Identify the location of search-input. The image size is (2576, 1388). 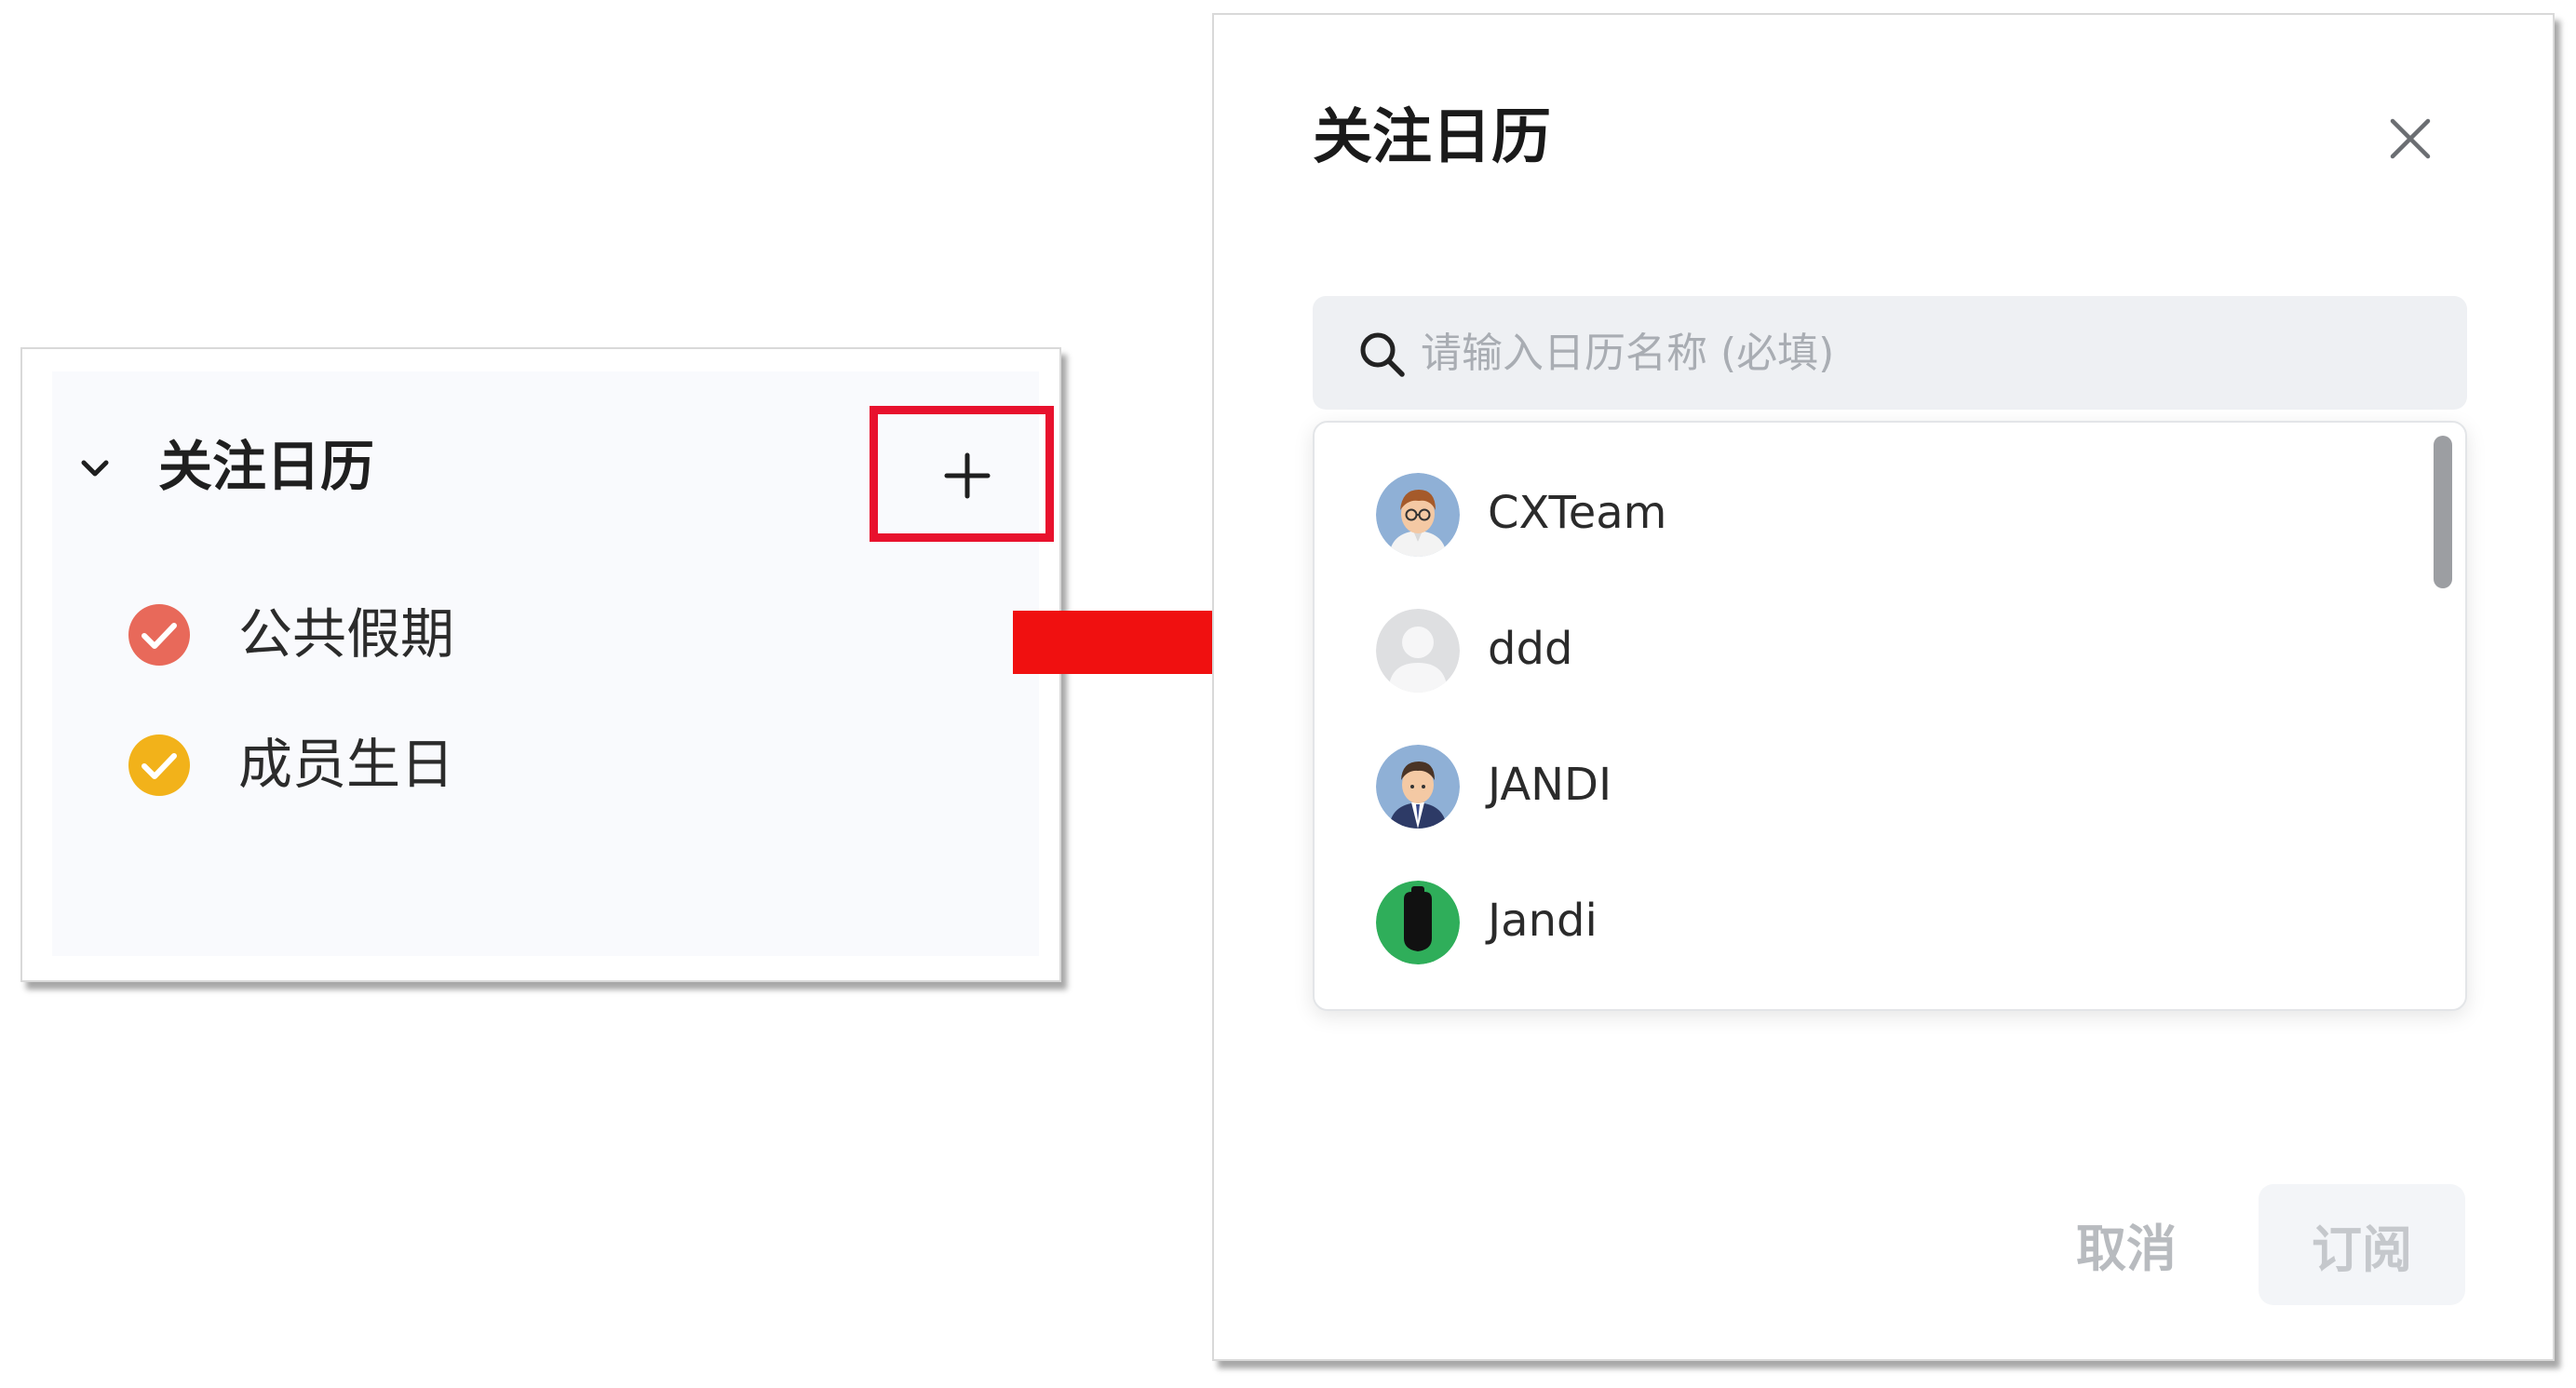
(1933, 353).